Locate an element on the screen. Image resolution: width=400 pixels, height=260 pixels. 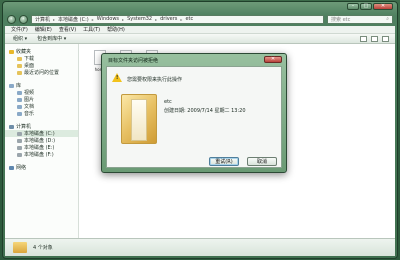
nav-label: 视频 is located at coordinates (29, 93).